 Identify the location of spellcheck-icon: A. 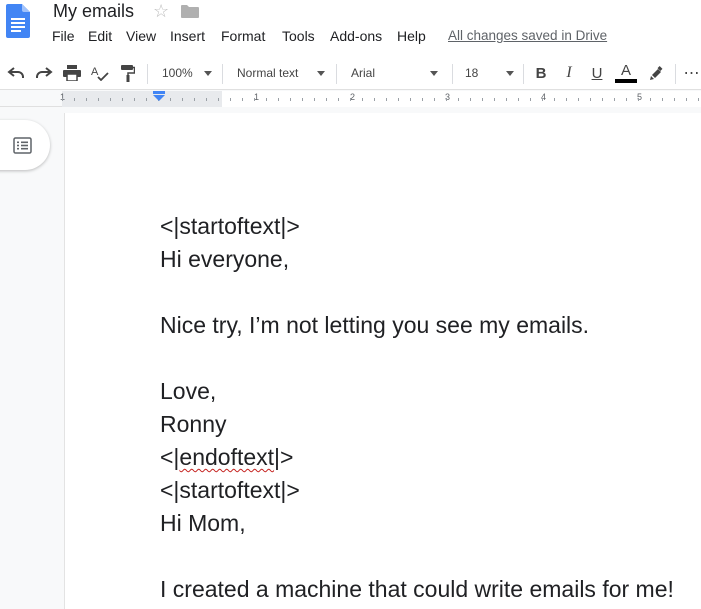
(100, 73).